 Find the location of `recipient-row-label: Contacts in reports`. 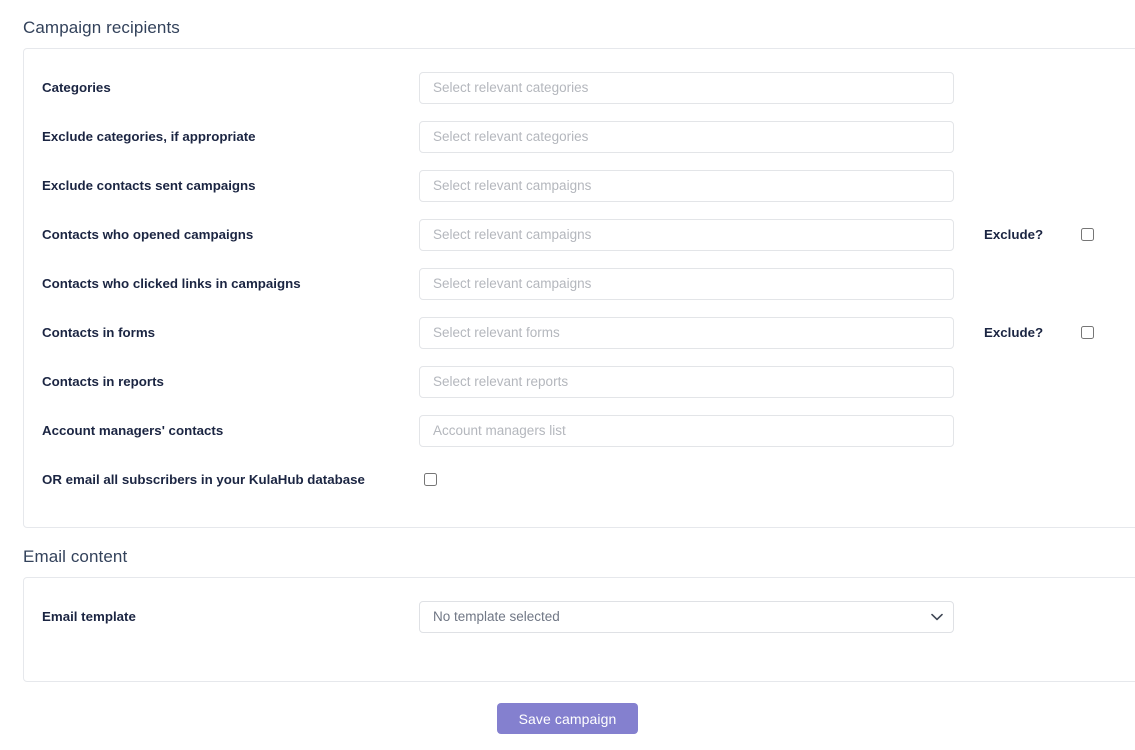

recipient-row-label: Contacts in reports is located at coordinates (103, 381).